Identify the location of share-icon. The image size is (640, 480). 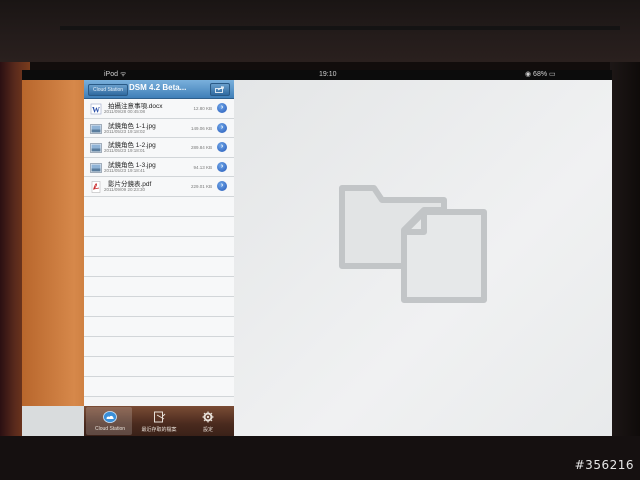
(220, 89).